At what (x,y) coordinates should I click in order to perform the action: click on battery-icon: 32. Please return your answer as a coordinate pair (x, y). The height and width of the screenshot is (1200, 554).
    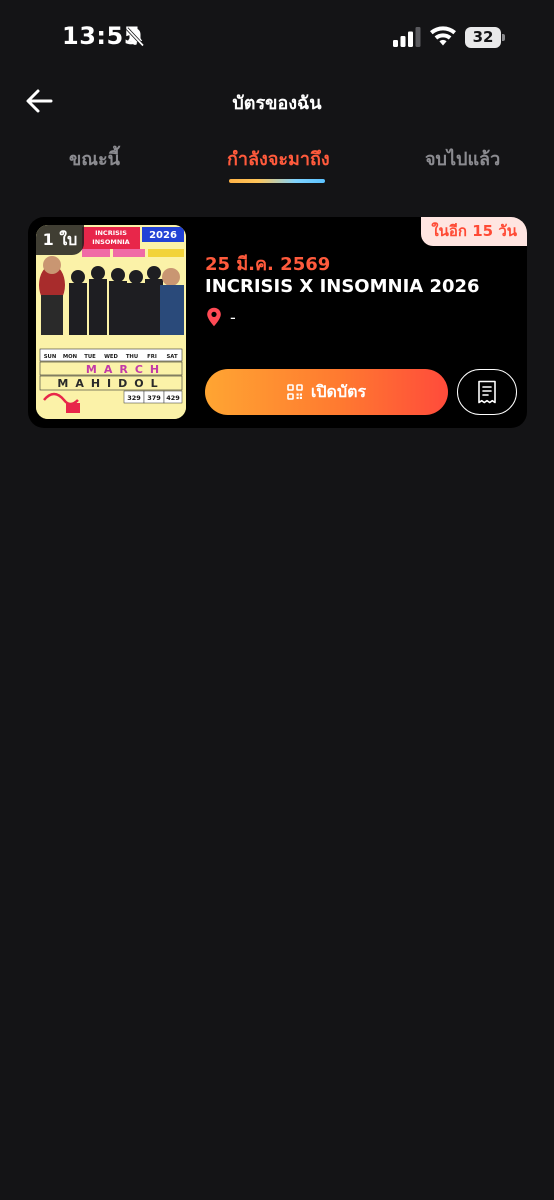
    Looking at the image, I should click on (485, 38).